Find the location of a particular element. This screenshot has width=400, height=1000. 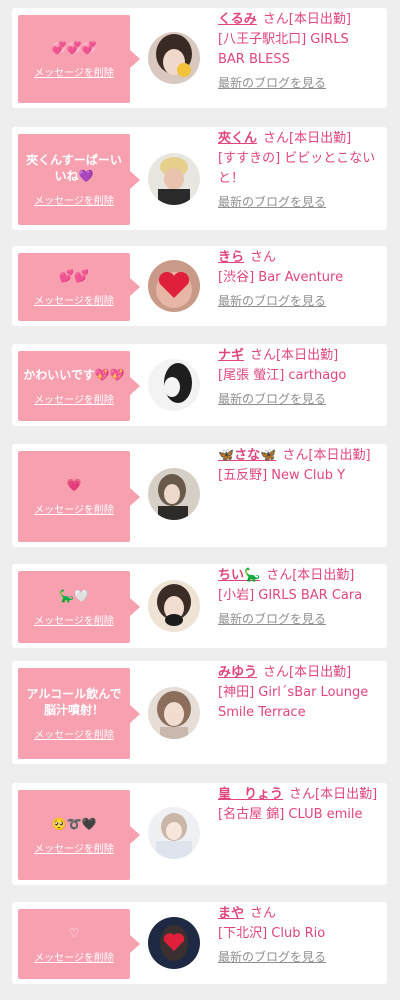

message-text: 夾くんすーぱーいいね💜 is located at coordinates (74, 168).